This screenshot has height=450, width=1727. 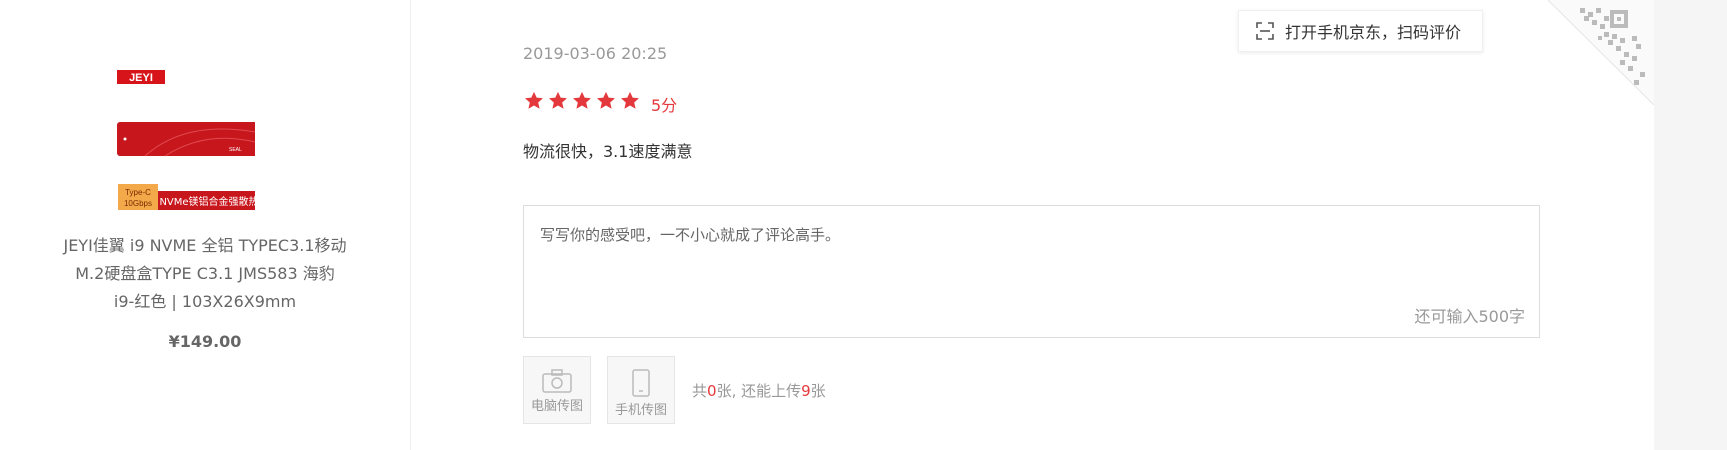 What do you see at coordinates (235, 150) in the screenshot?
I see `svg-text: SEAL` at bounding box center [235, 150].